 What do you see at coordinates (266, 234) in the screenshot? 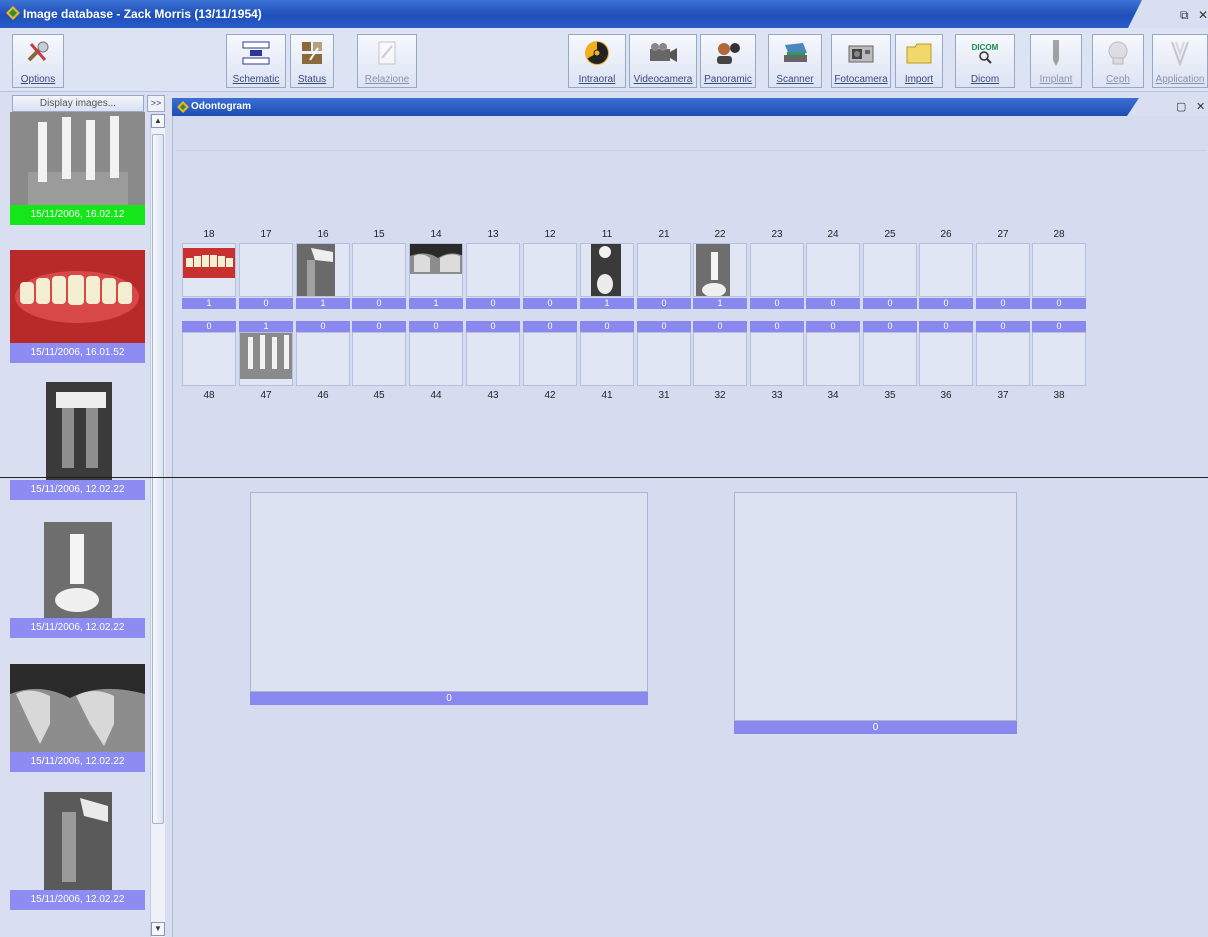
I see `tooth-number: 17` at bounding box center [266, 234].